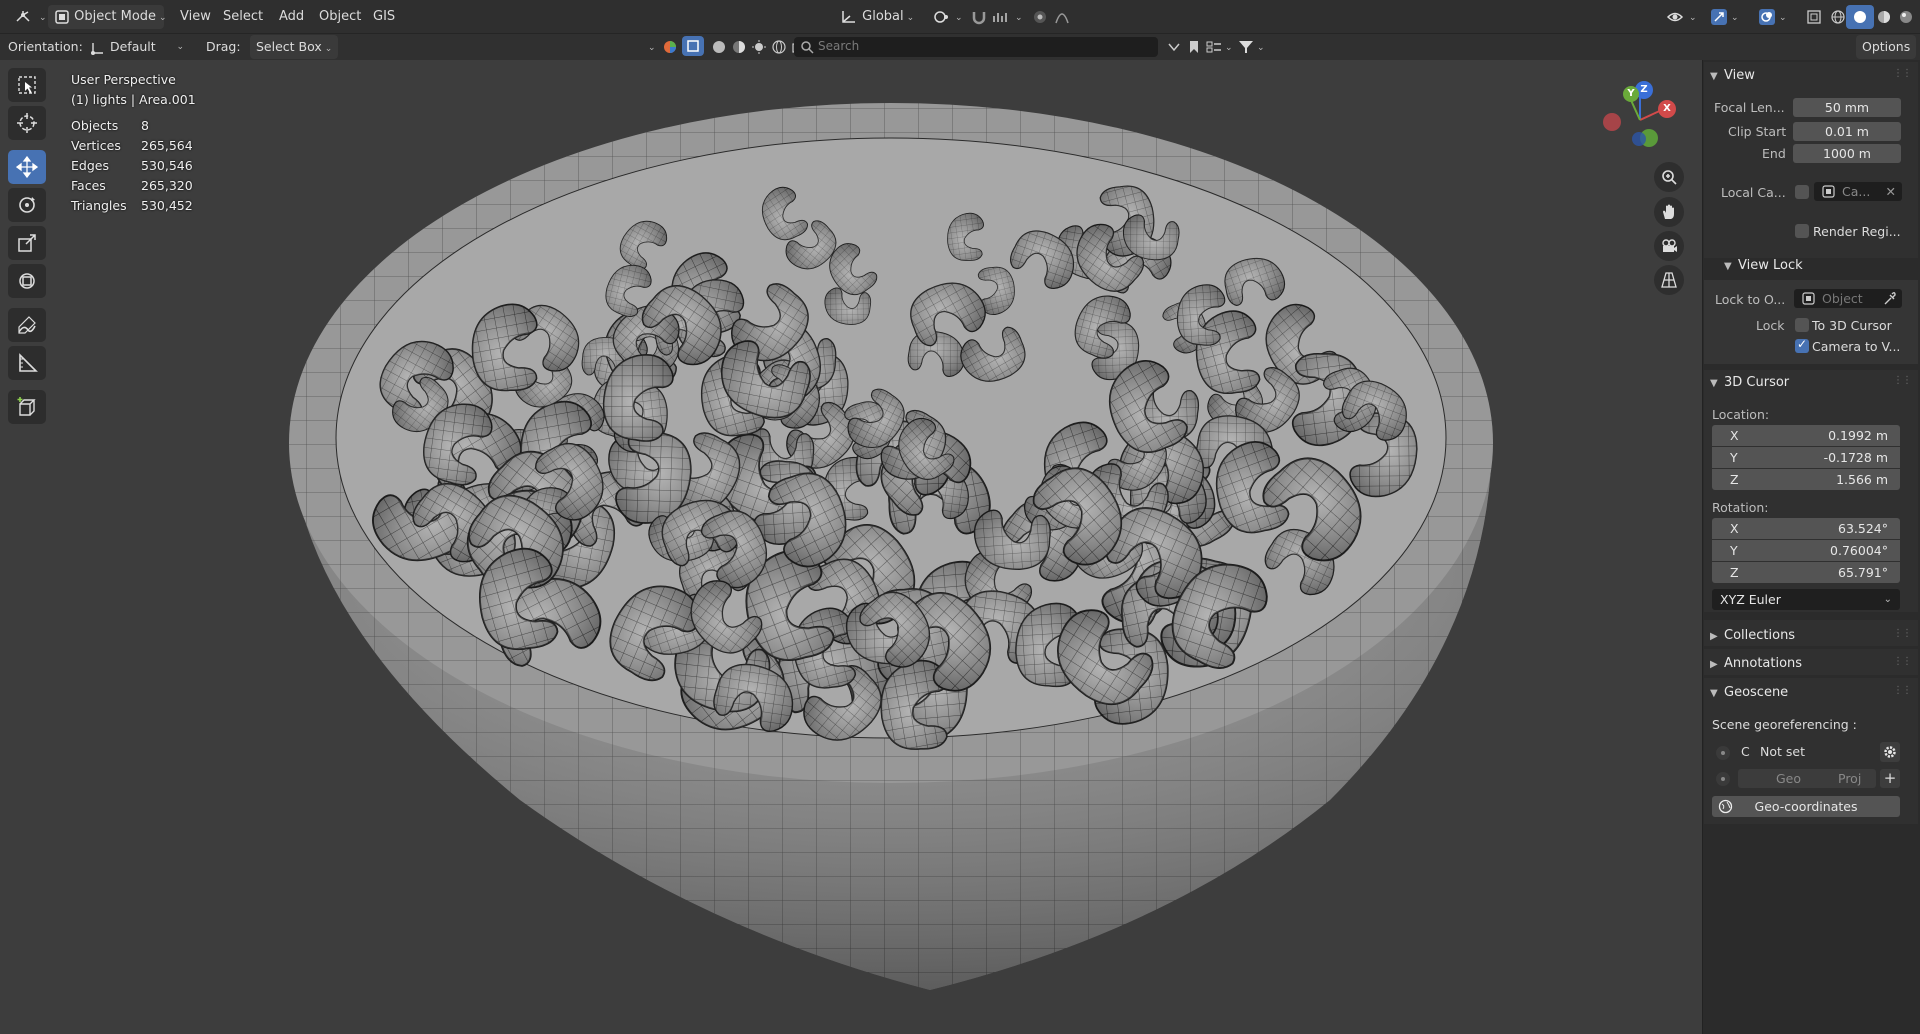 The height and width of the screenshot is (1034, 1920). I want to click on orientation-dropdown: Default ⌄, so click(137, 47).